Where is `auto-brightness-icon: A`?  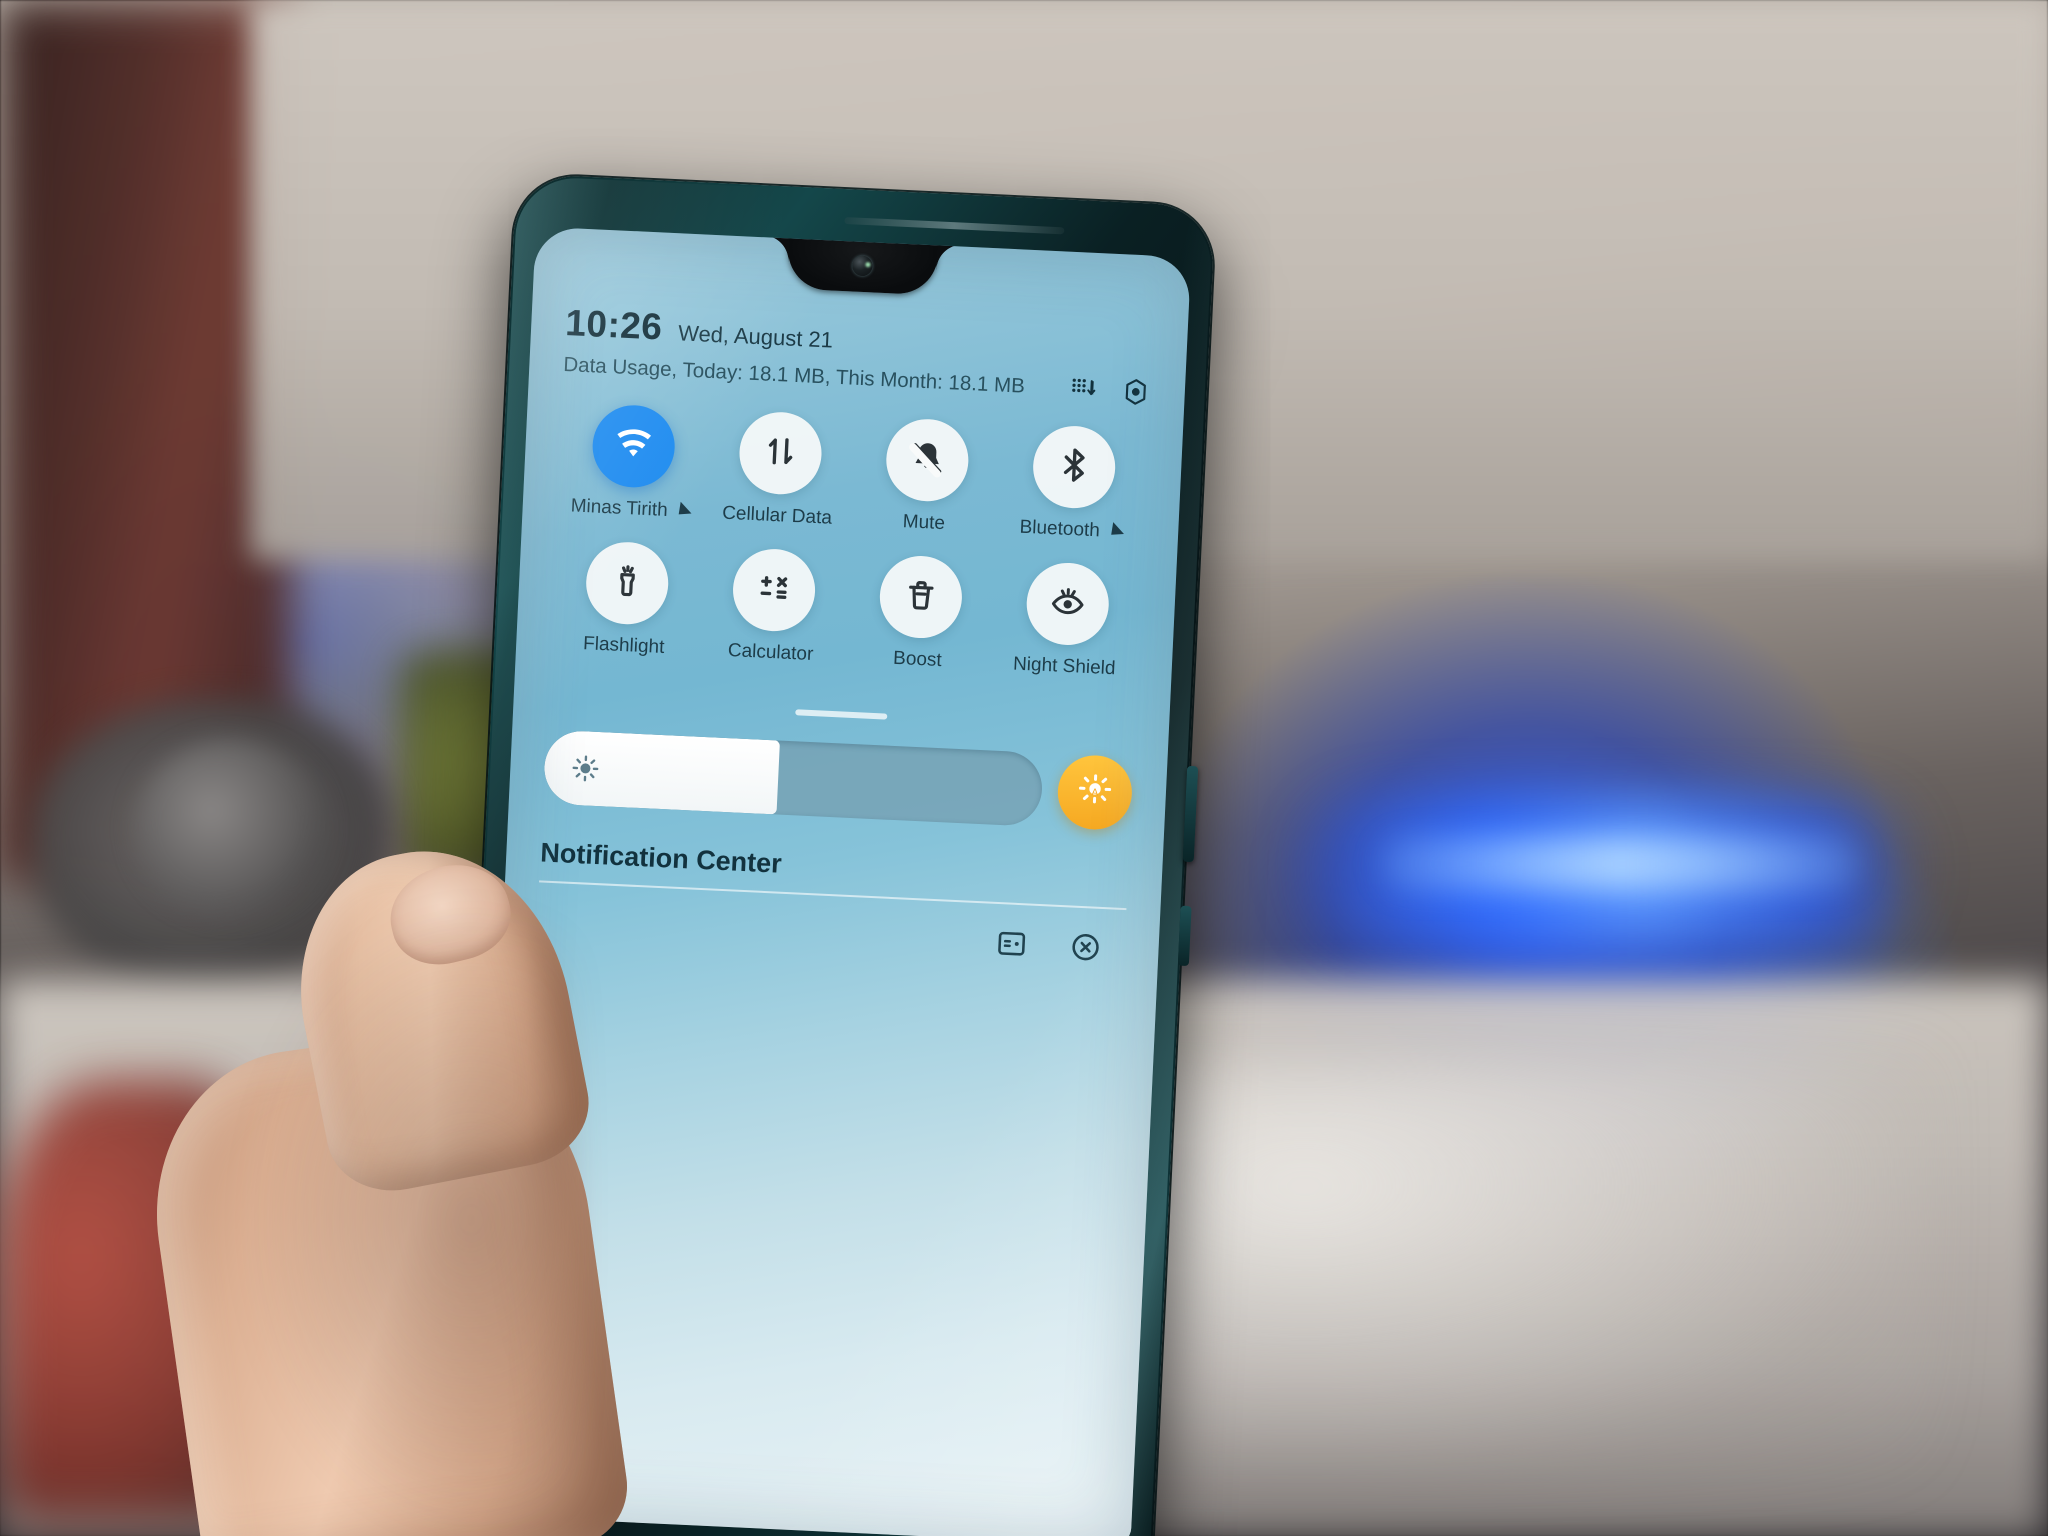 auto-brightness-icon: A is located at coordinates (1095, 792).